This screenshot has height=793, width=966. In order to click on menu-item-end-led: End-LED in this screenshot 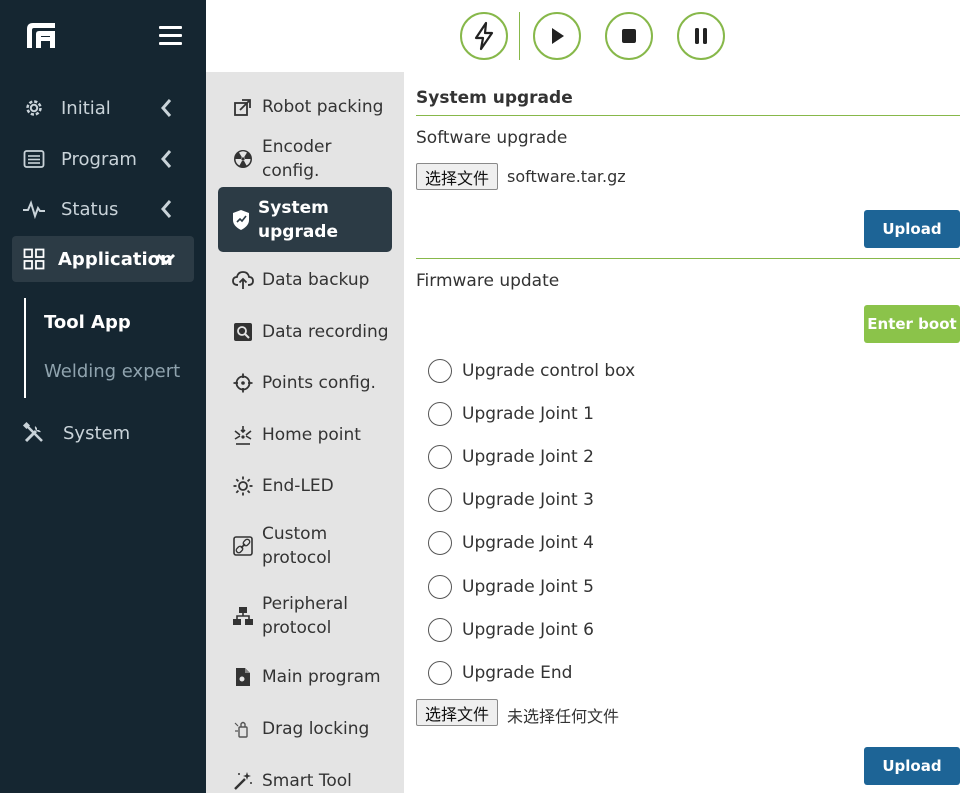, I will do `click(305, 486)`.